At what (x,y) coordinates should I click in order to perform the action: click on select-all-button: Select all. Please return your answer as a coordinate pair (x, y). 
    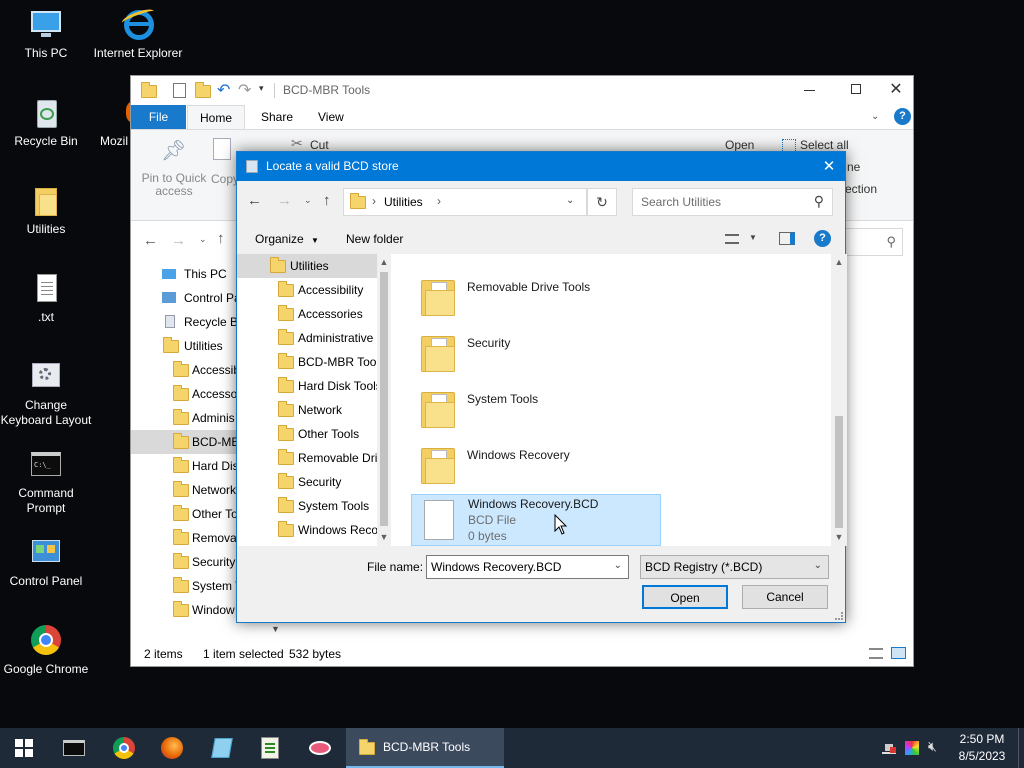
    Looking at the image, I should click on (824, 145).